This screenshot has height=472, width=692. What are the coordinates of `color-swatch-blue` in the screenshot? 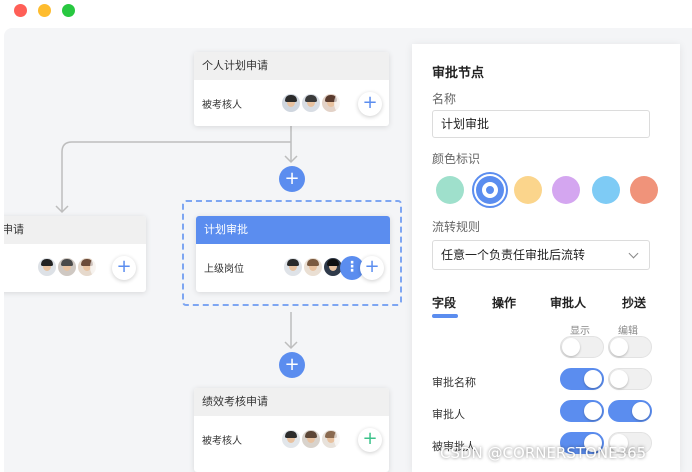 It's located at (490, 190).